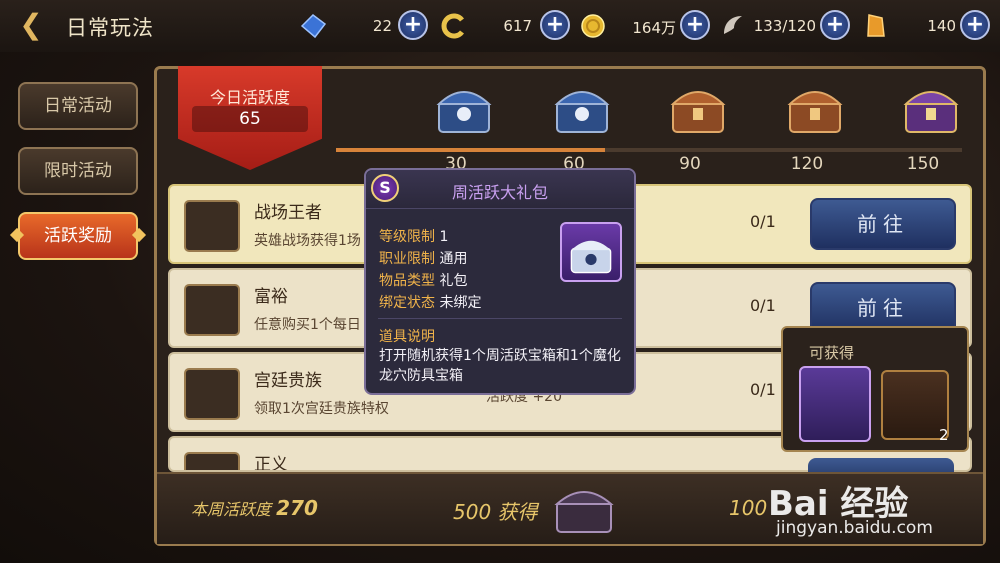 The height and width of the screenshot is (563, 1000). I want to click on resource-gold: 164万 +, so click(645, 26).